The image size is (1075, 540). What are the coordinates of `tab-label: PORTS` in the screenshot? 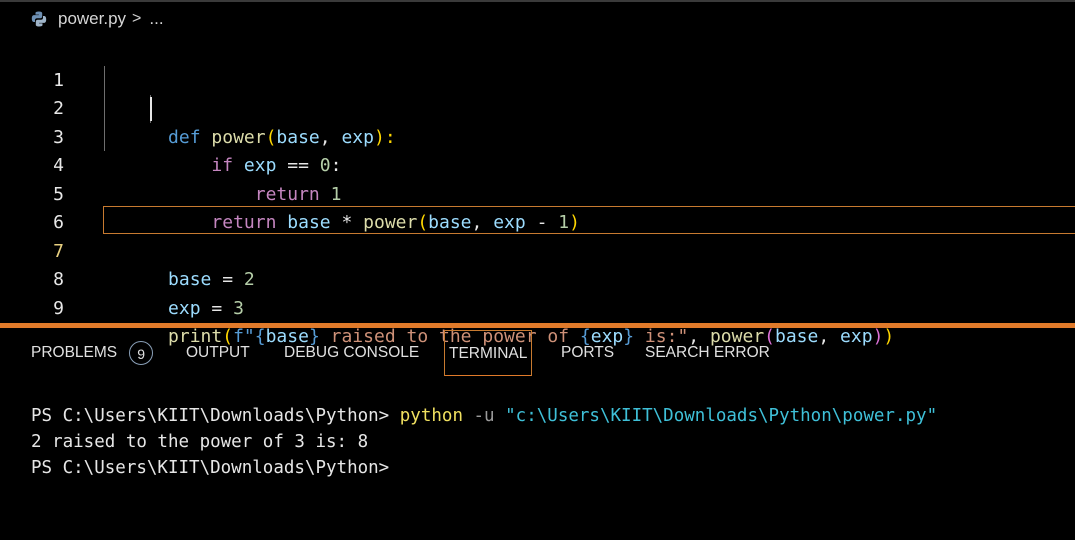 It's located at (588, 352).